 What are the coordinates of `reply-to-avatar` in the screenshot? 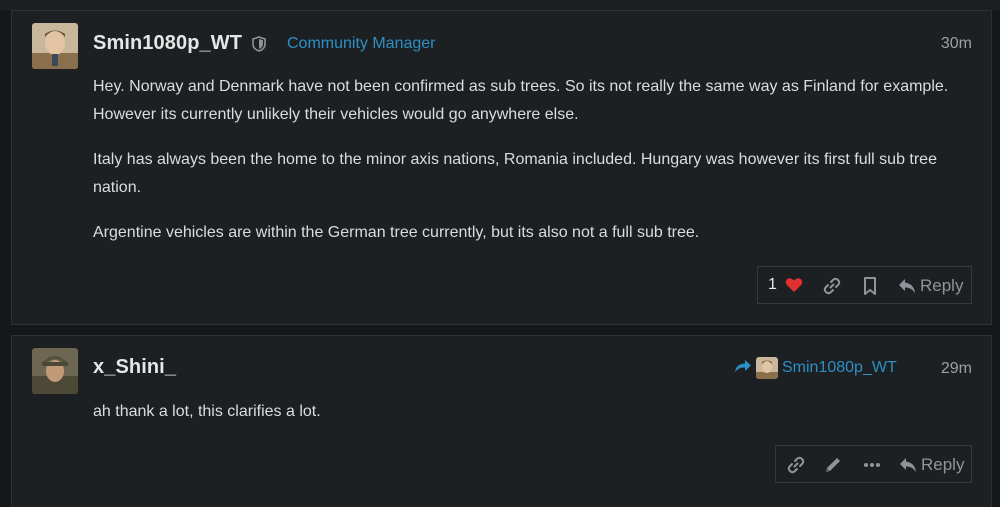 It's located at (767, 368).